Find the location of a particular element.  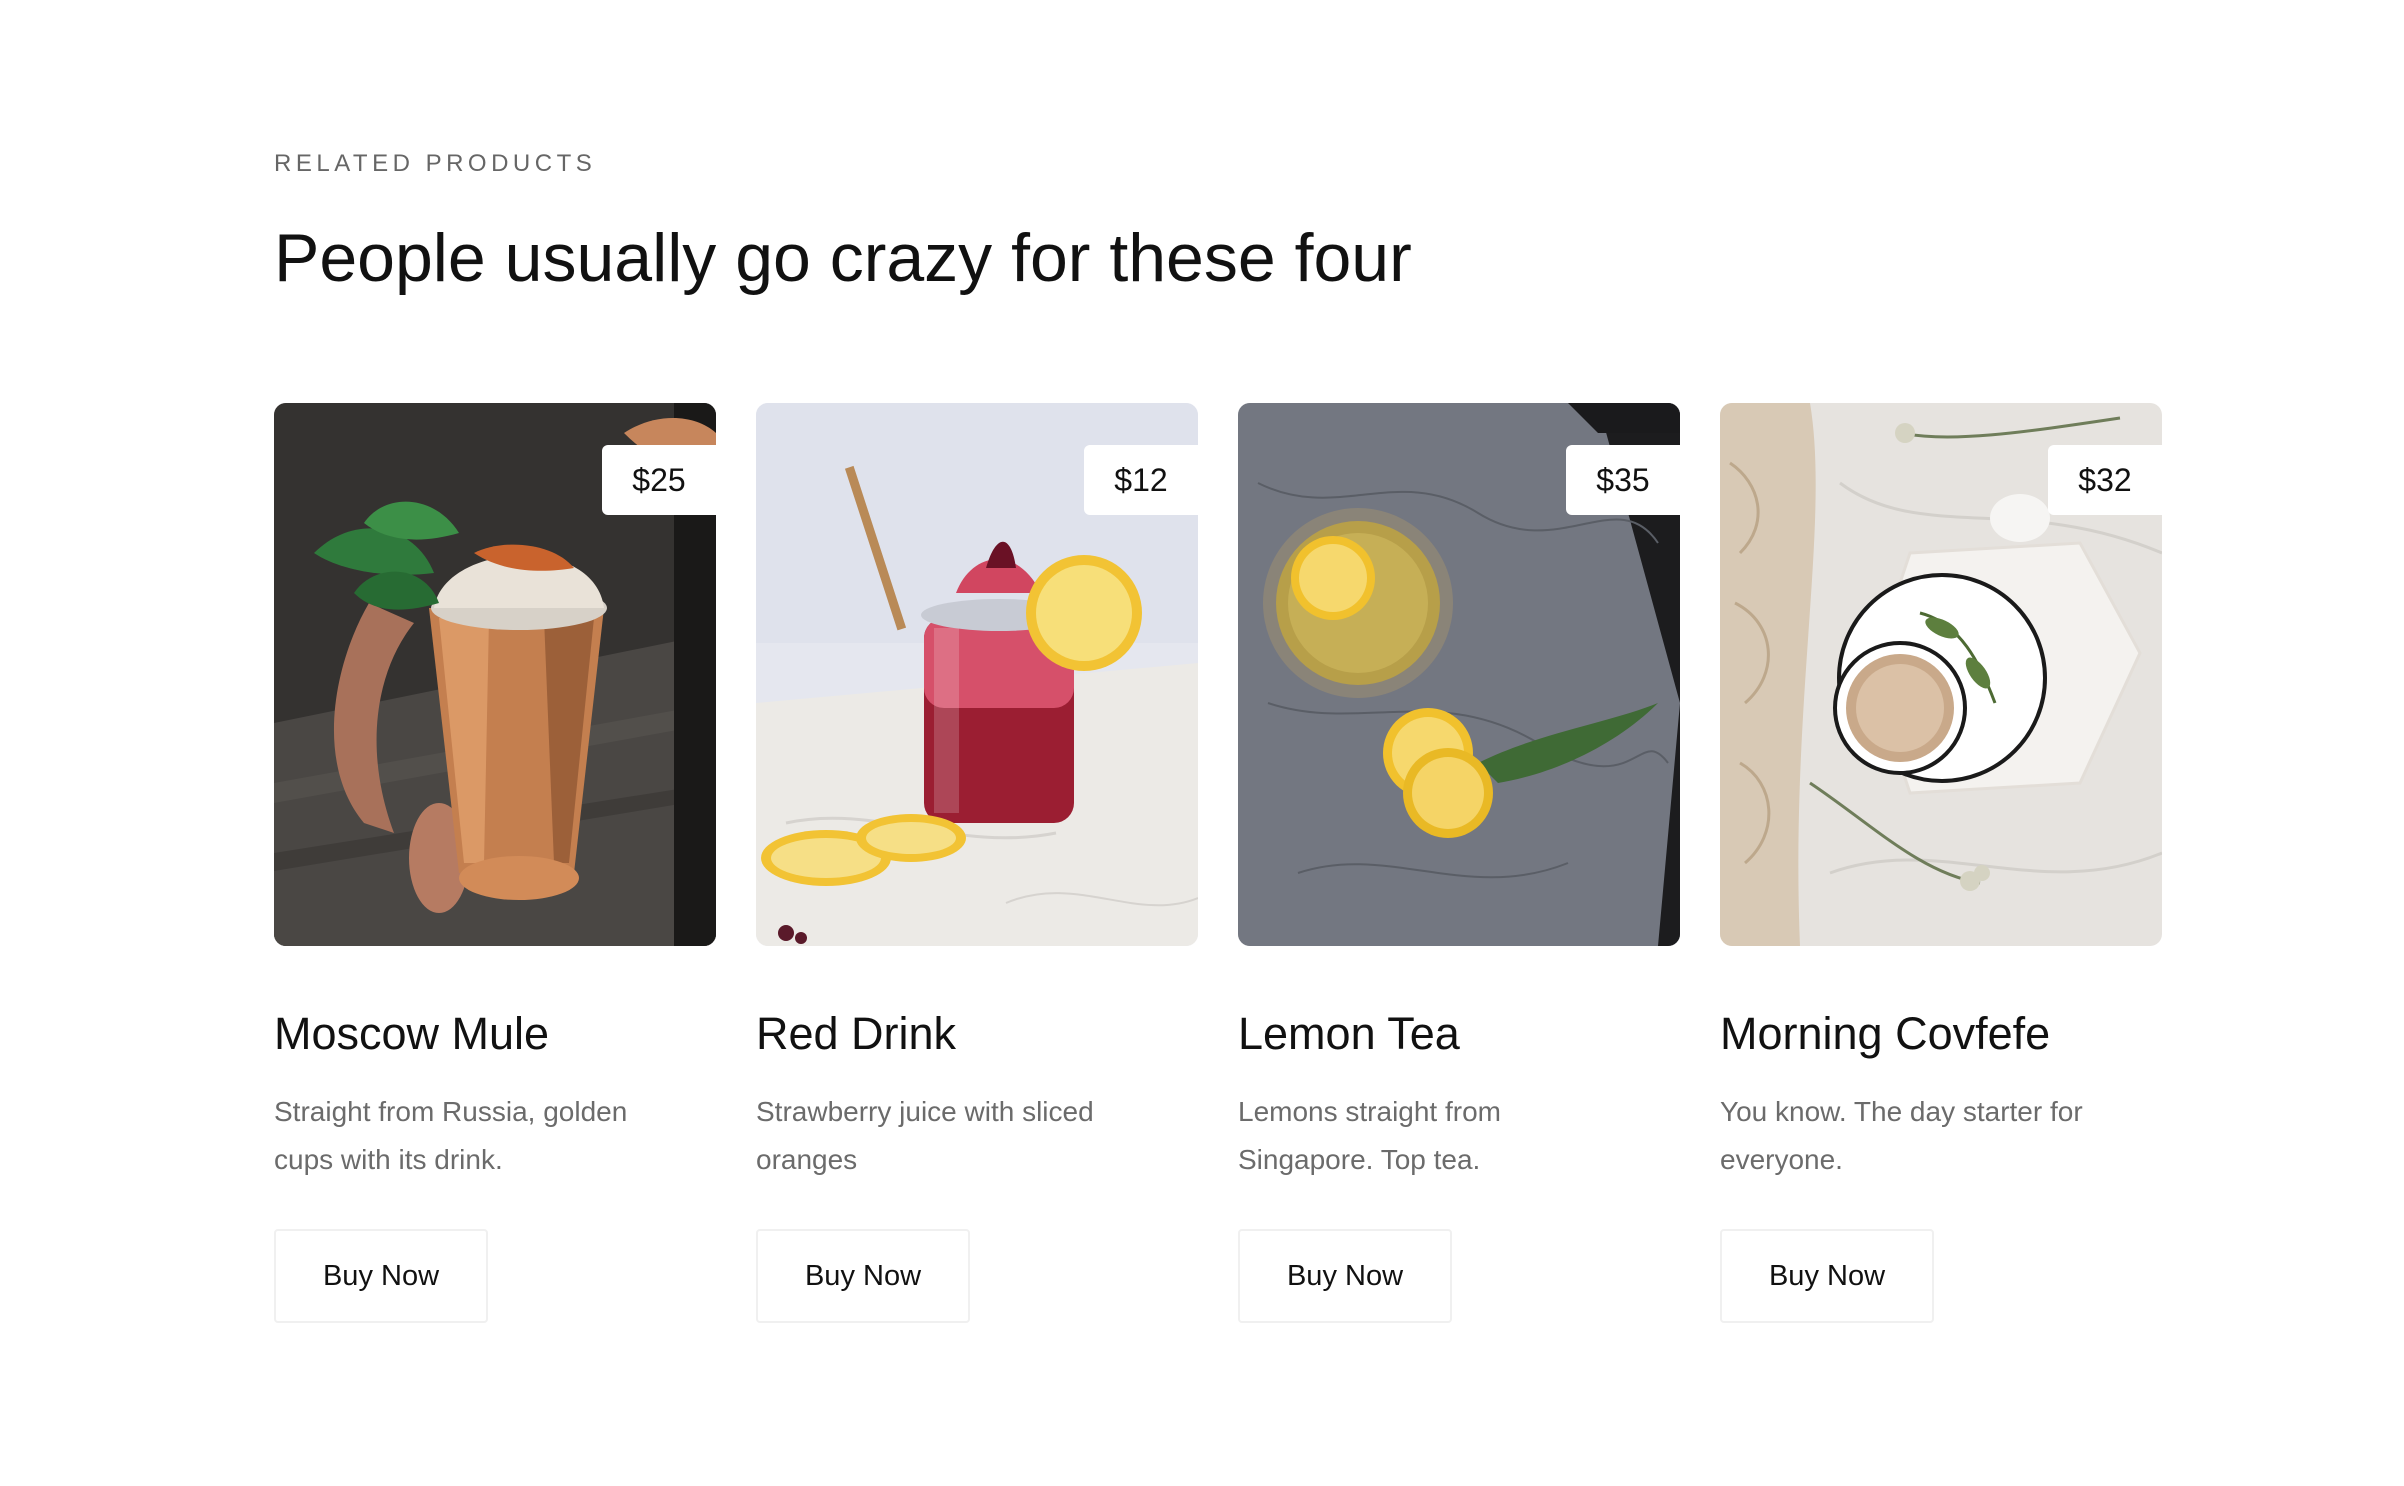

product-title: Morning Covfefe is located at coordinates (1885, 1034).